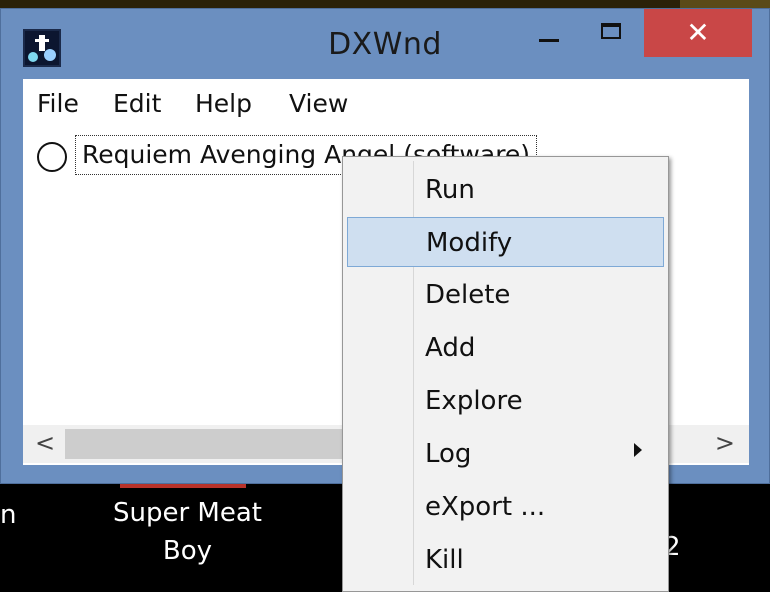  Describe the element at coordinates (505, 348) in the screenshot. I see `ctx-item-add: Add` at that location.